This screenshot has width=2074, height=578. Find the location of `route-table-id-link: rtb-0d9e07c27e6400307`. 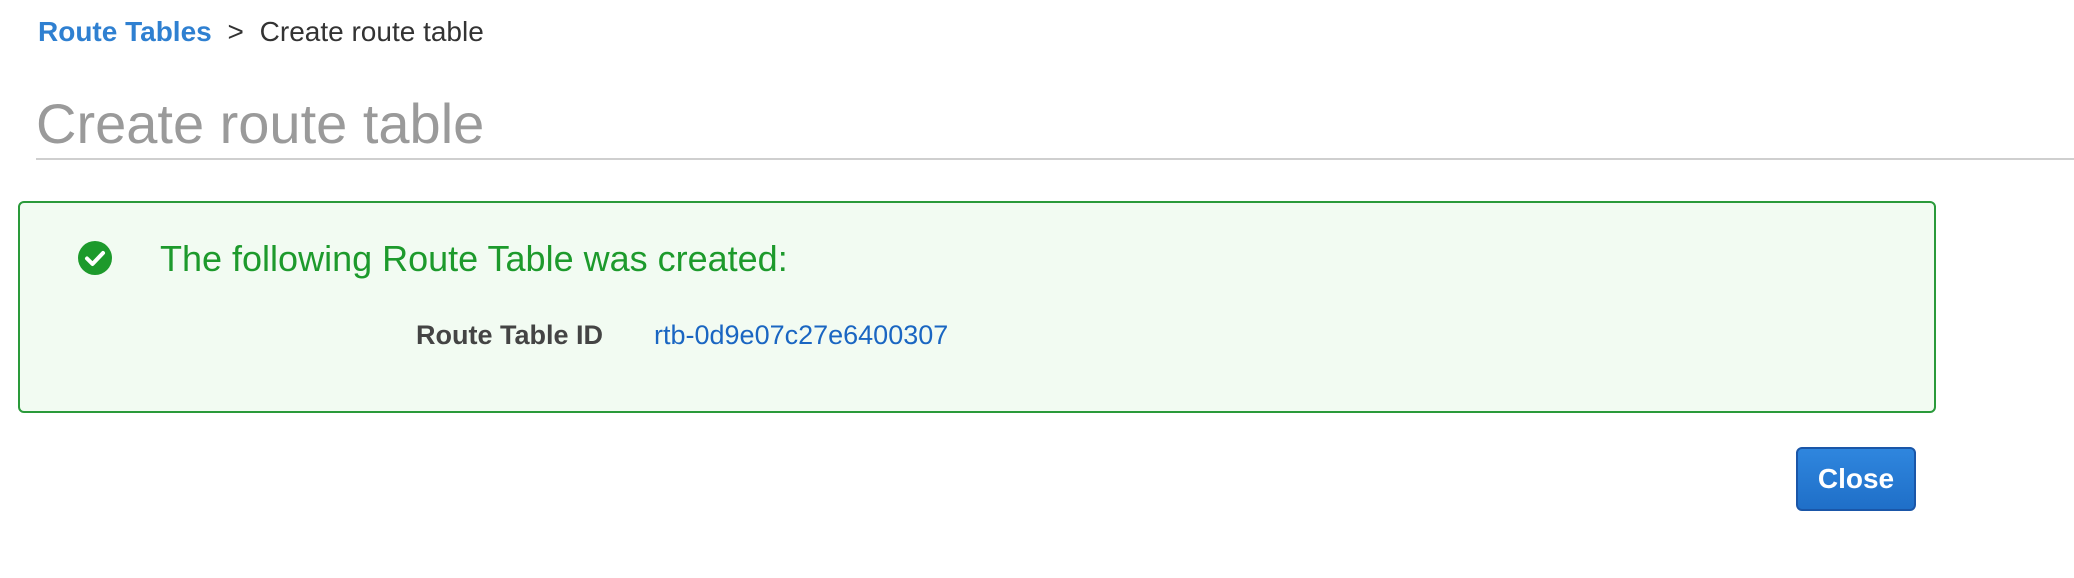

route-table-id-link: rtb-0d9e07c27e6400307 is located at coordinates (801, 335).